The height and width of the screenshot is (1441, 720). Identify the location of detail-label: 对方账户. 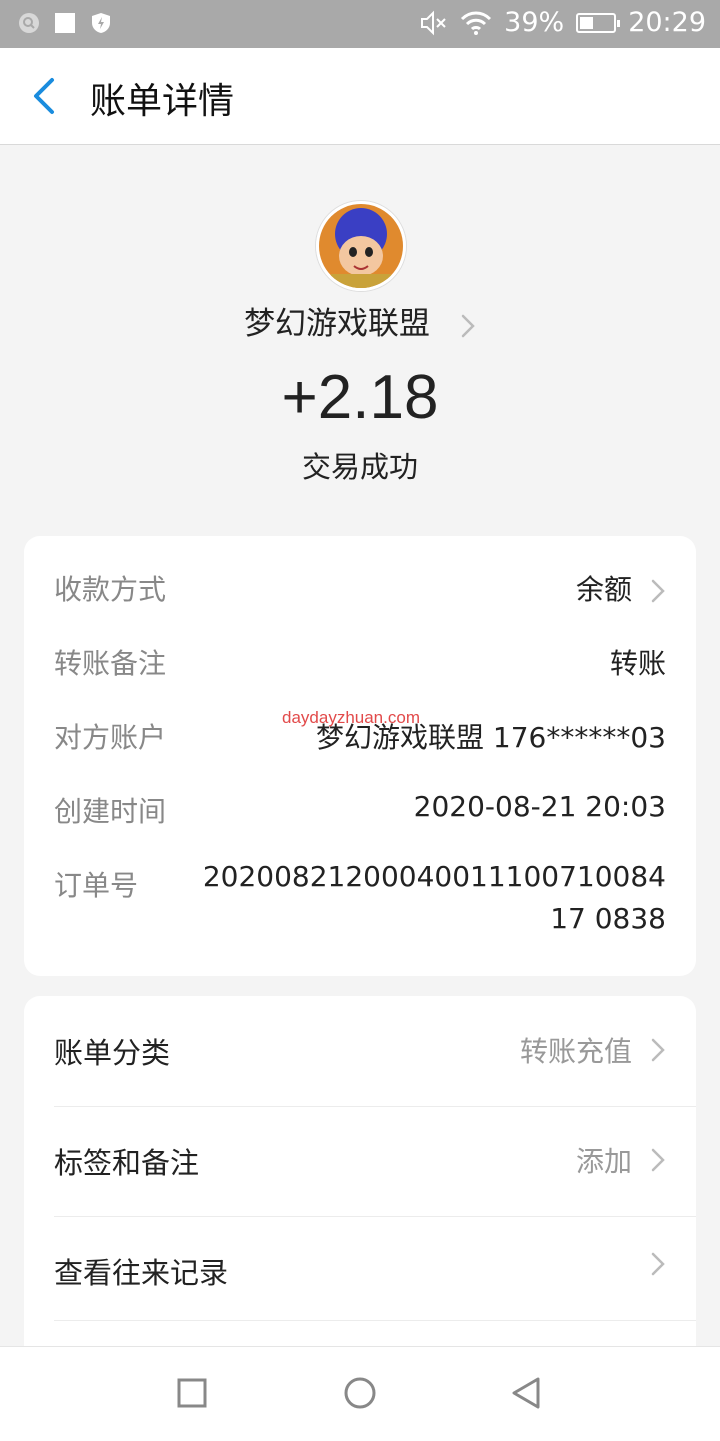
(110, 737).